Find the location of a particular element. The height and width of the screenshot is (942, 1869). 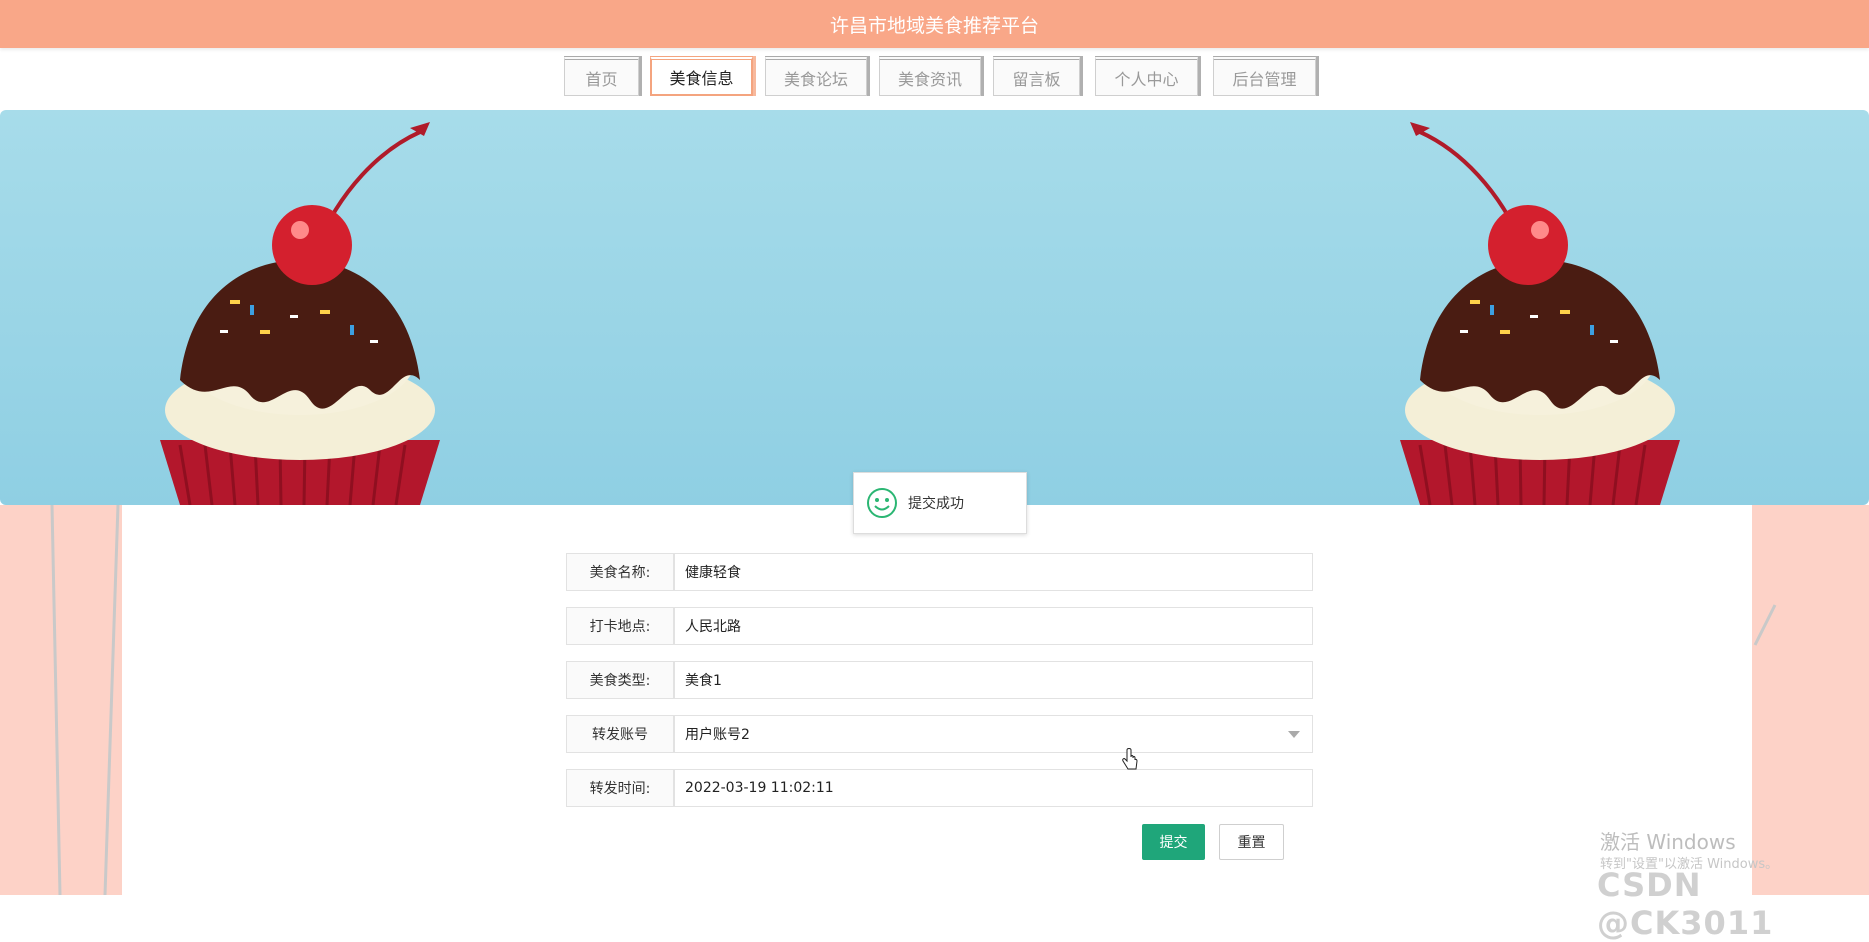

chevron-down-icon is located at coordinates (1294, 734).